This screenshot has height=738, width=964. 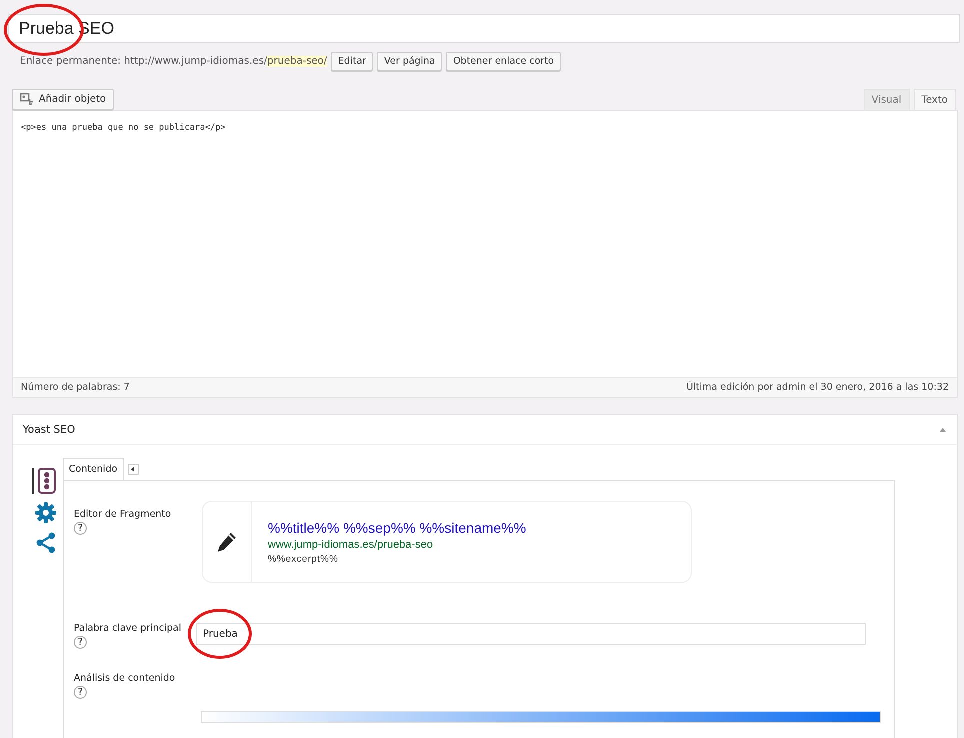 I want to click on traffic-light-icon, so click(x=44, y=481).